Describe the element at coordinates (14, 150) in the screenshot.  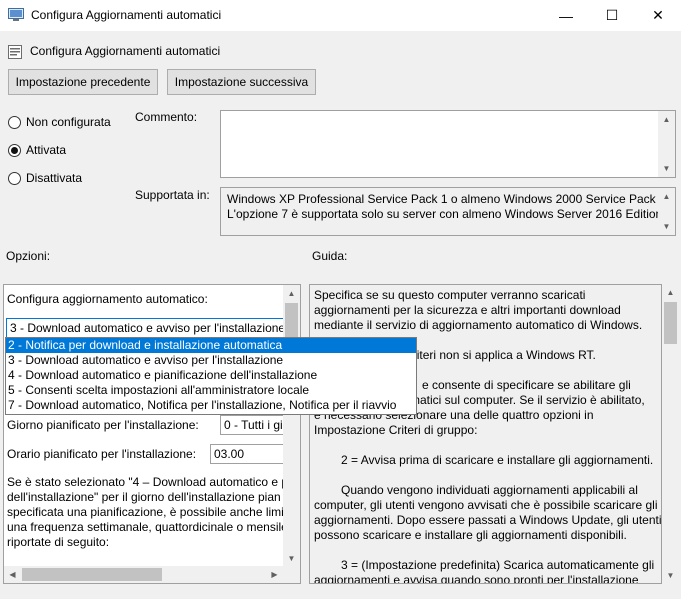
I see `radio-checked-icon` at that location.